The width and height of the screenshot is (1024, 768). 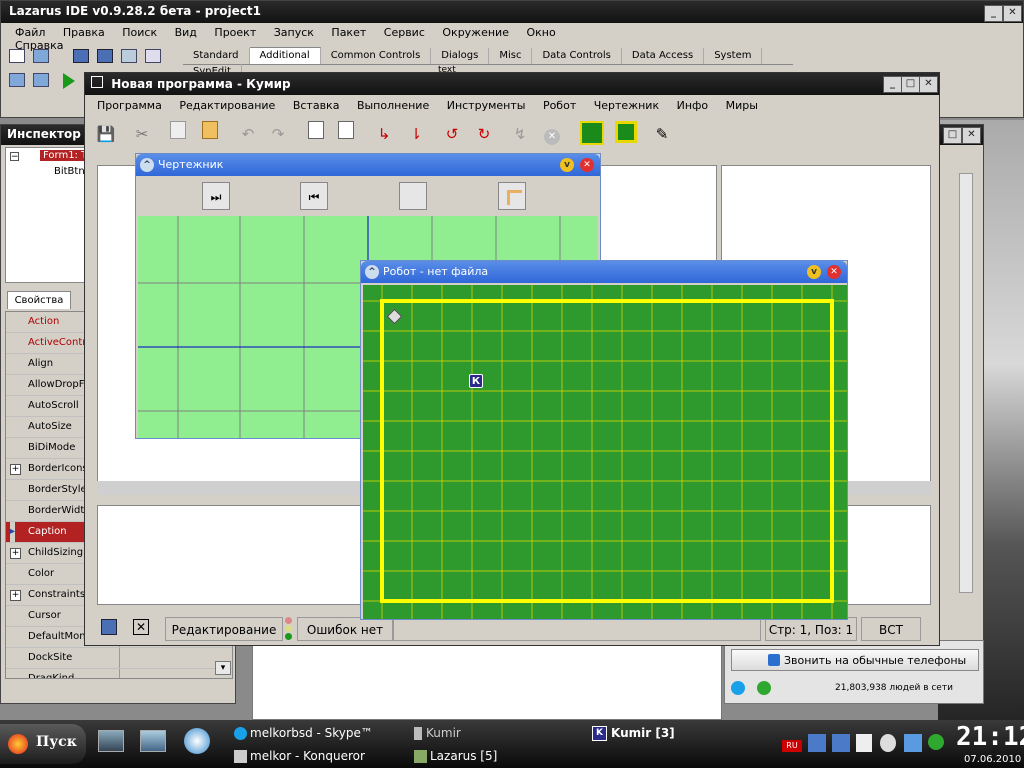 What do you see at coordinates (303, 733) in the screenshot?
I see `task-skype: melkorbsd - Skype™` at bounding box center [303, 733].